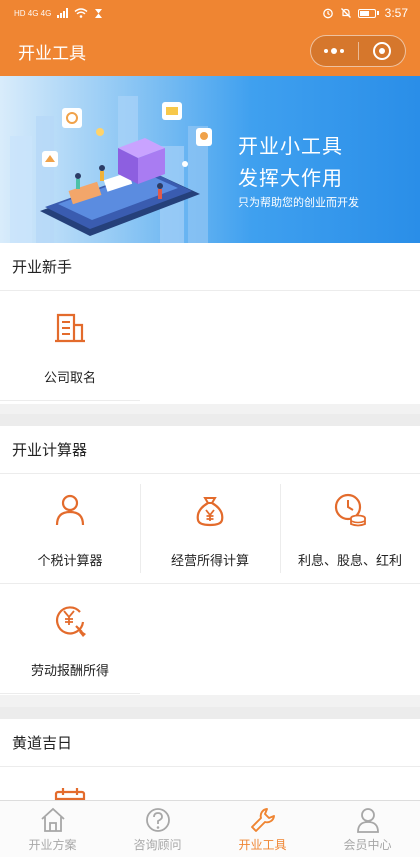 The width and height of the screenshot is (420, 857). I want to click on miniprogram-capsule, so click(358, 51).